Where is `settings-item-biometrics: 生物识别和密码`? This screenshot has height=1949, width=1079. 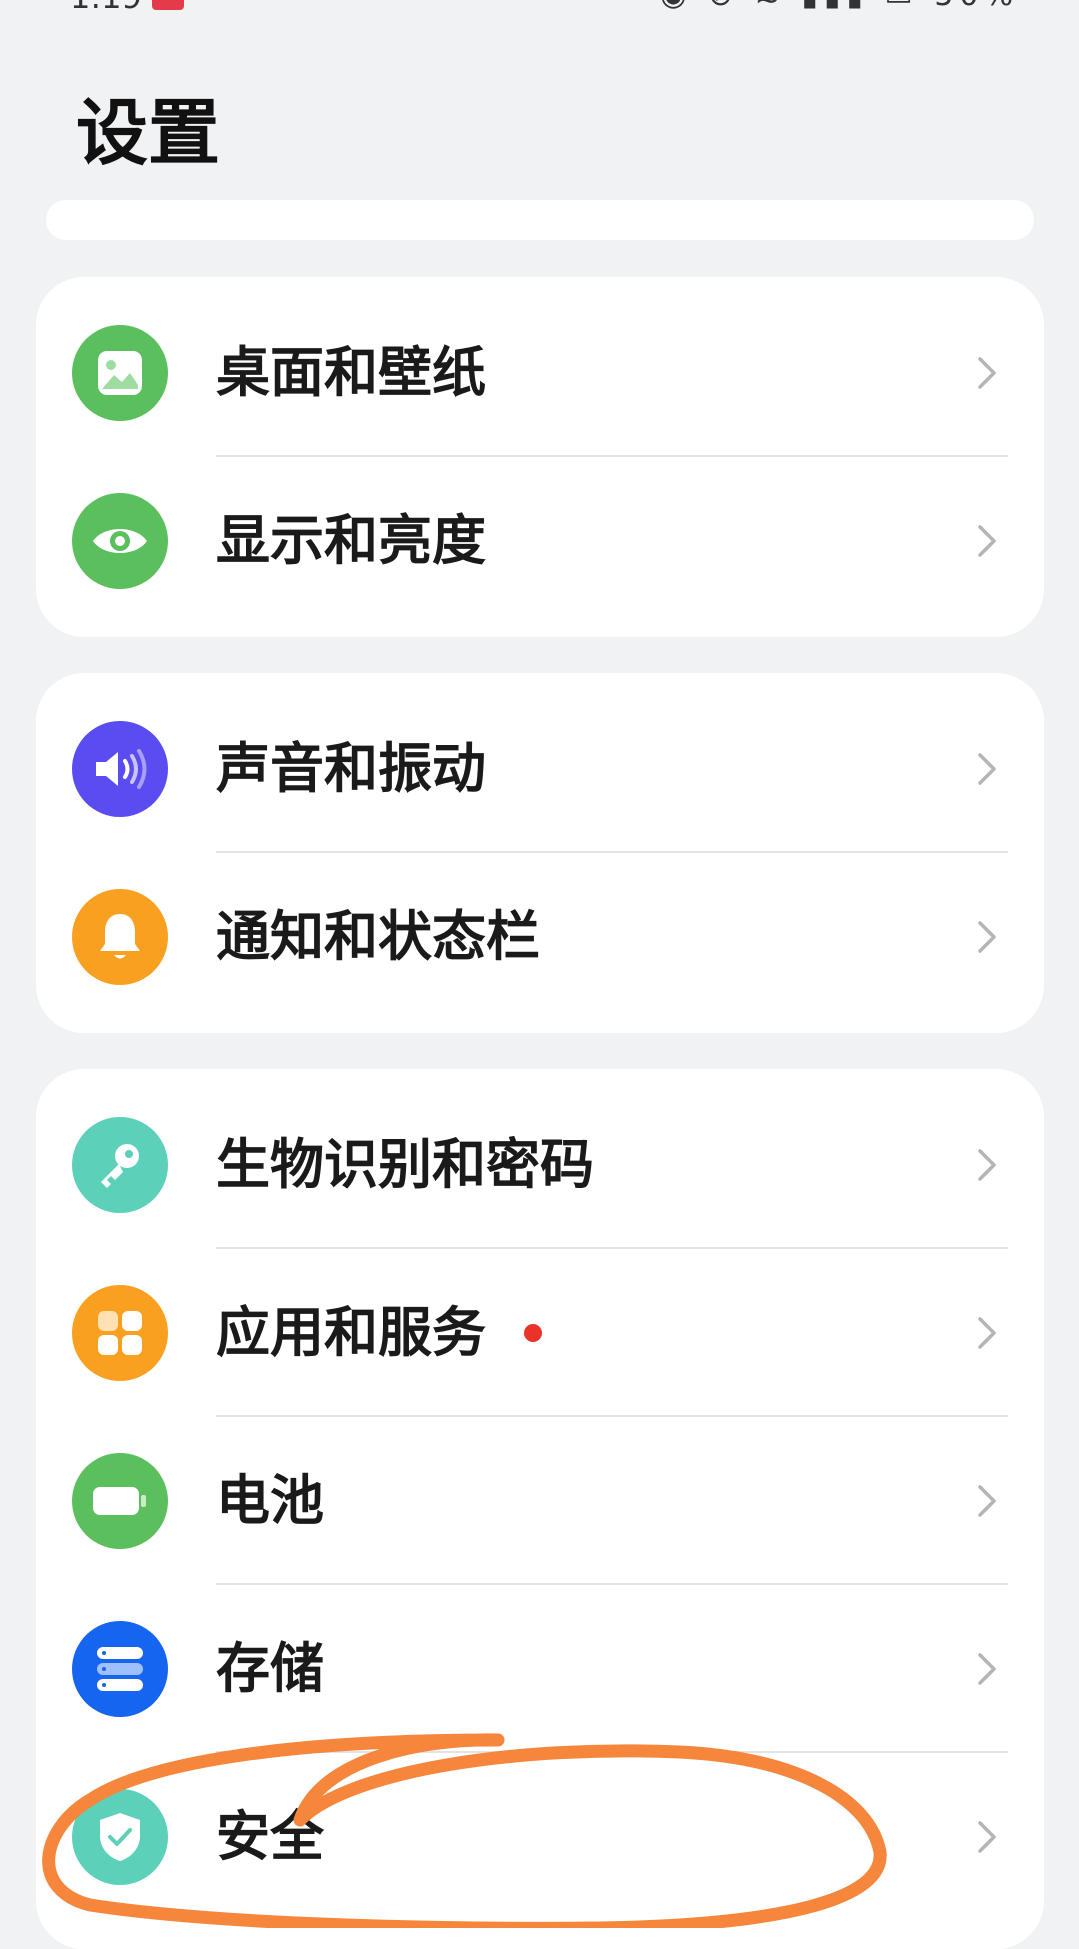 settings-item-biometrics: 生物识别和密码 is located at coordinates (540, 1165).